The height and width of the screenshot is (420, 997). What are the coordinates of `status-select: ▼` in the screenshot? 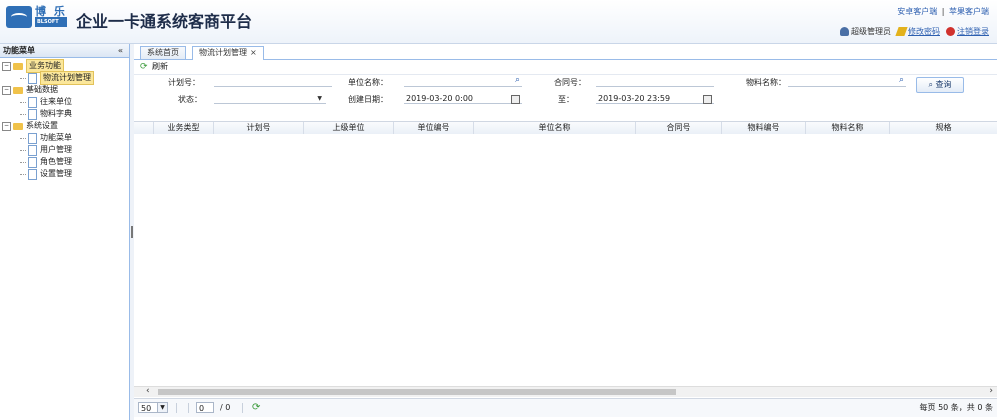 It's located at (270, 99).